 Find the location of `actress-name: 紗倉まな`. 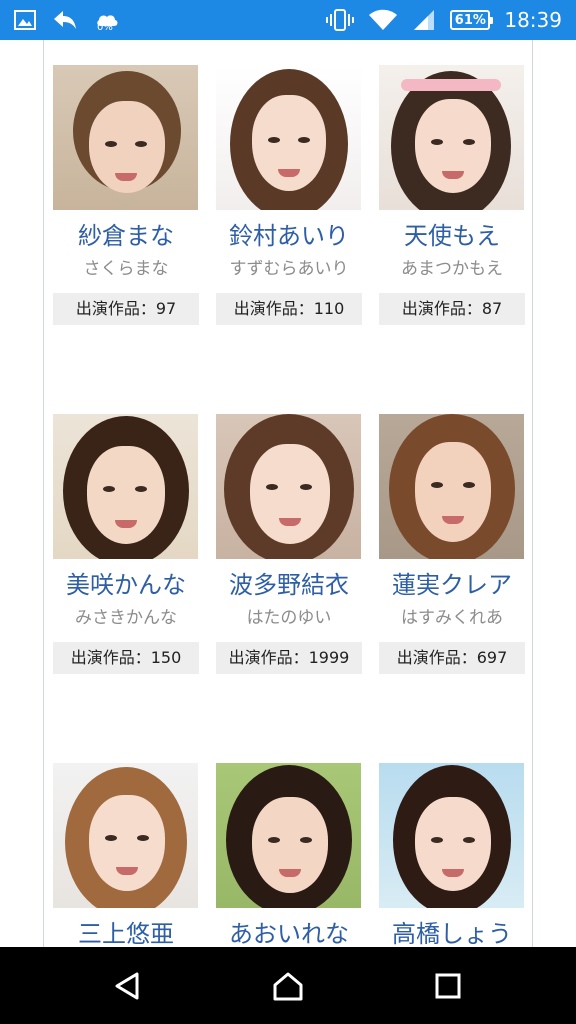

actress-name: 紗倉まな is located at coordinates (126, 236).